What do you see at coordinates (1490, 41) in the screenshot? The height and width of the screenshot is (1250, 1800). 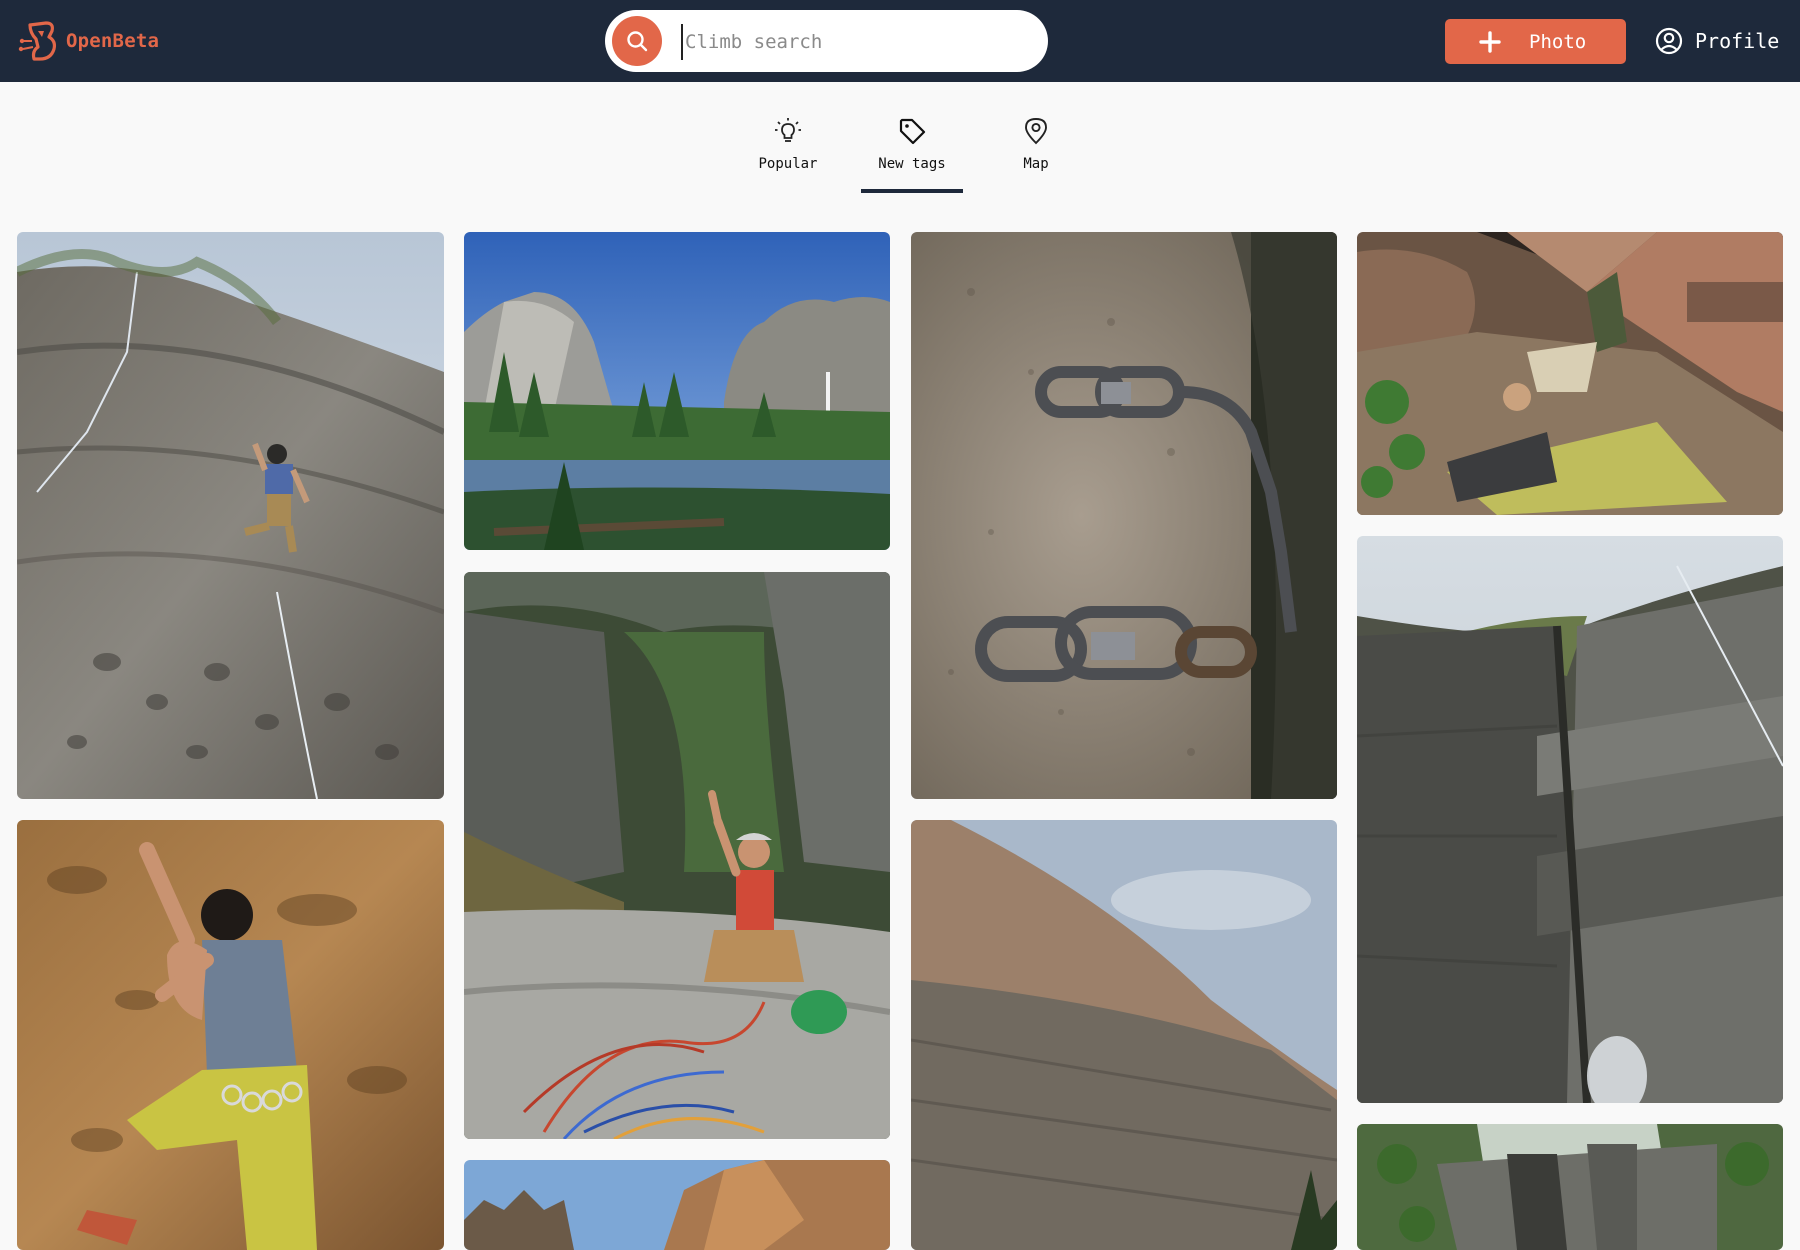 I see `plus-icon` at bounding box center [1490, 41].